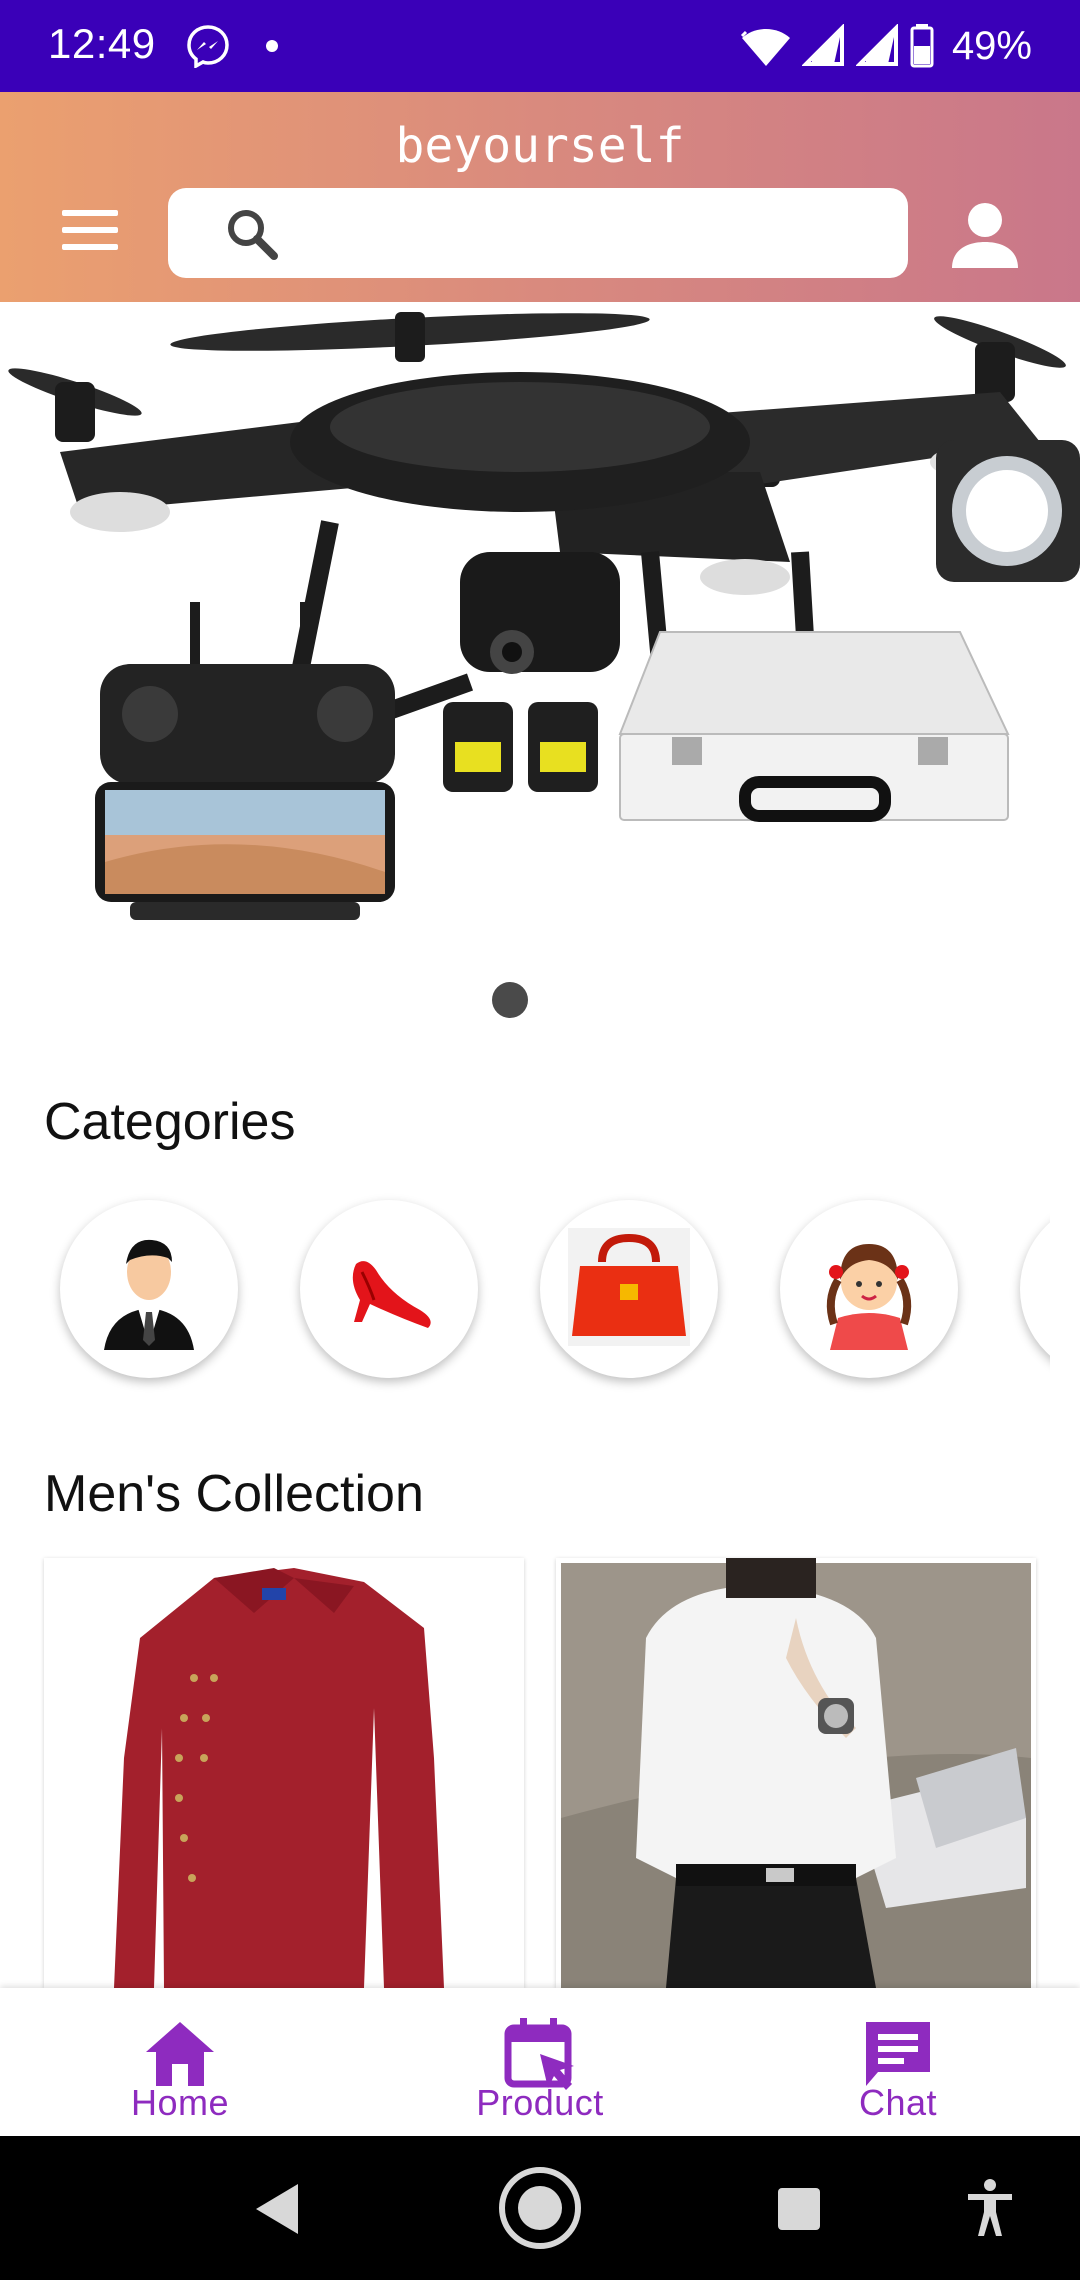  Describe the element at coordinates (391, 1294) in the screenshot. I see `high-heel-shoe-icon` at that location.